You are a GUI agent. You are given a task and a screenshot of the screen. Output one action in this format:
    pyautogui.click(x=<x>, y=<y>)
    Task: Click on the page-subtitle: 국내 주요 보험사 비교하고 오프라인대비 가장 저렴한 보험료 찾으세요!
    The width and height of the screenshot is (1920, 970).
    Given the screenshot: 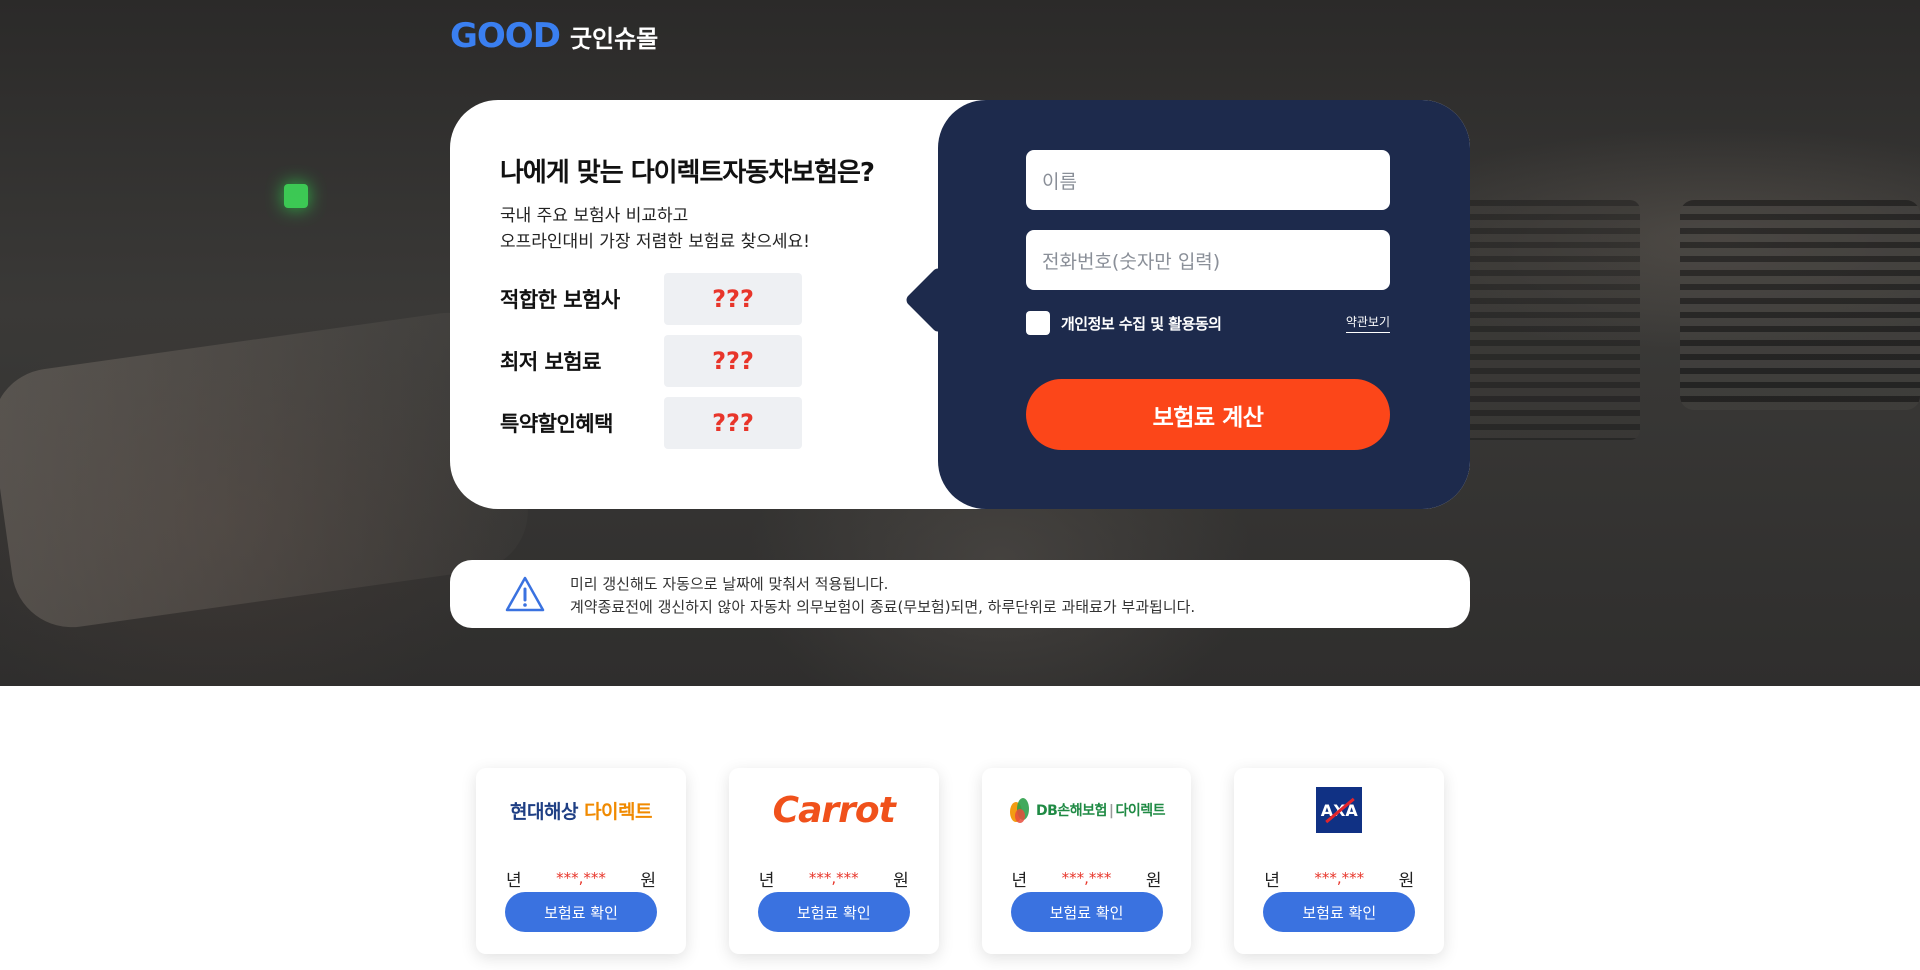 What is the action you would take?
    pyautogui.click(x=725, y=229)
    